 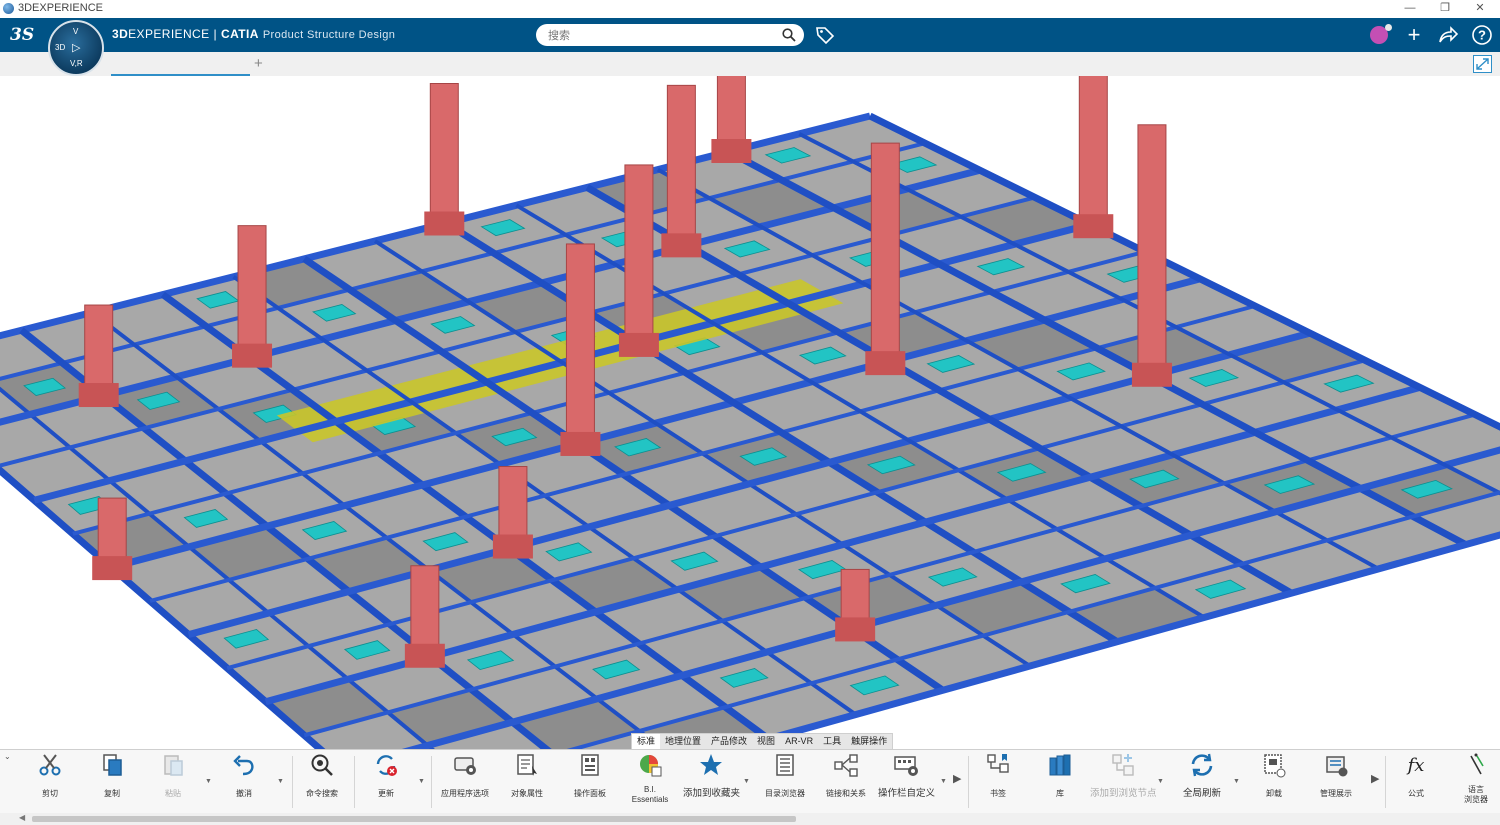 I want to click on catalog-browser-button: 目录浏览器, so click(x=785, y=775).